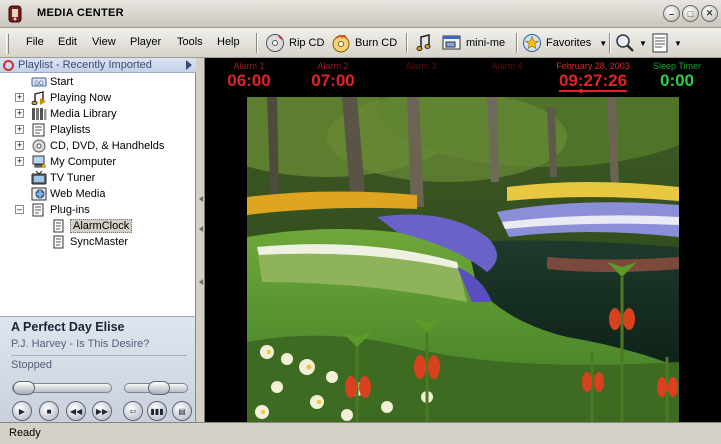 The width and height of the screenshot is (721, 444). What do you see at coordinates (677, 66) in the screenshot?
I see `sleep-timer-label: Sleep Timer` at bounding box center [677, 66].